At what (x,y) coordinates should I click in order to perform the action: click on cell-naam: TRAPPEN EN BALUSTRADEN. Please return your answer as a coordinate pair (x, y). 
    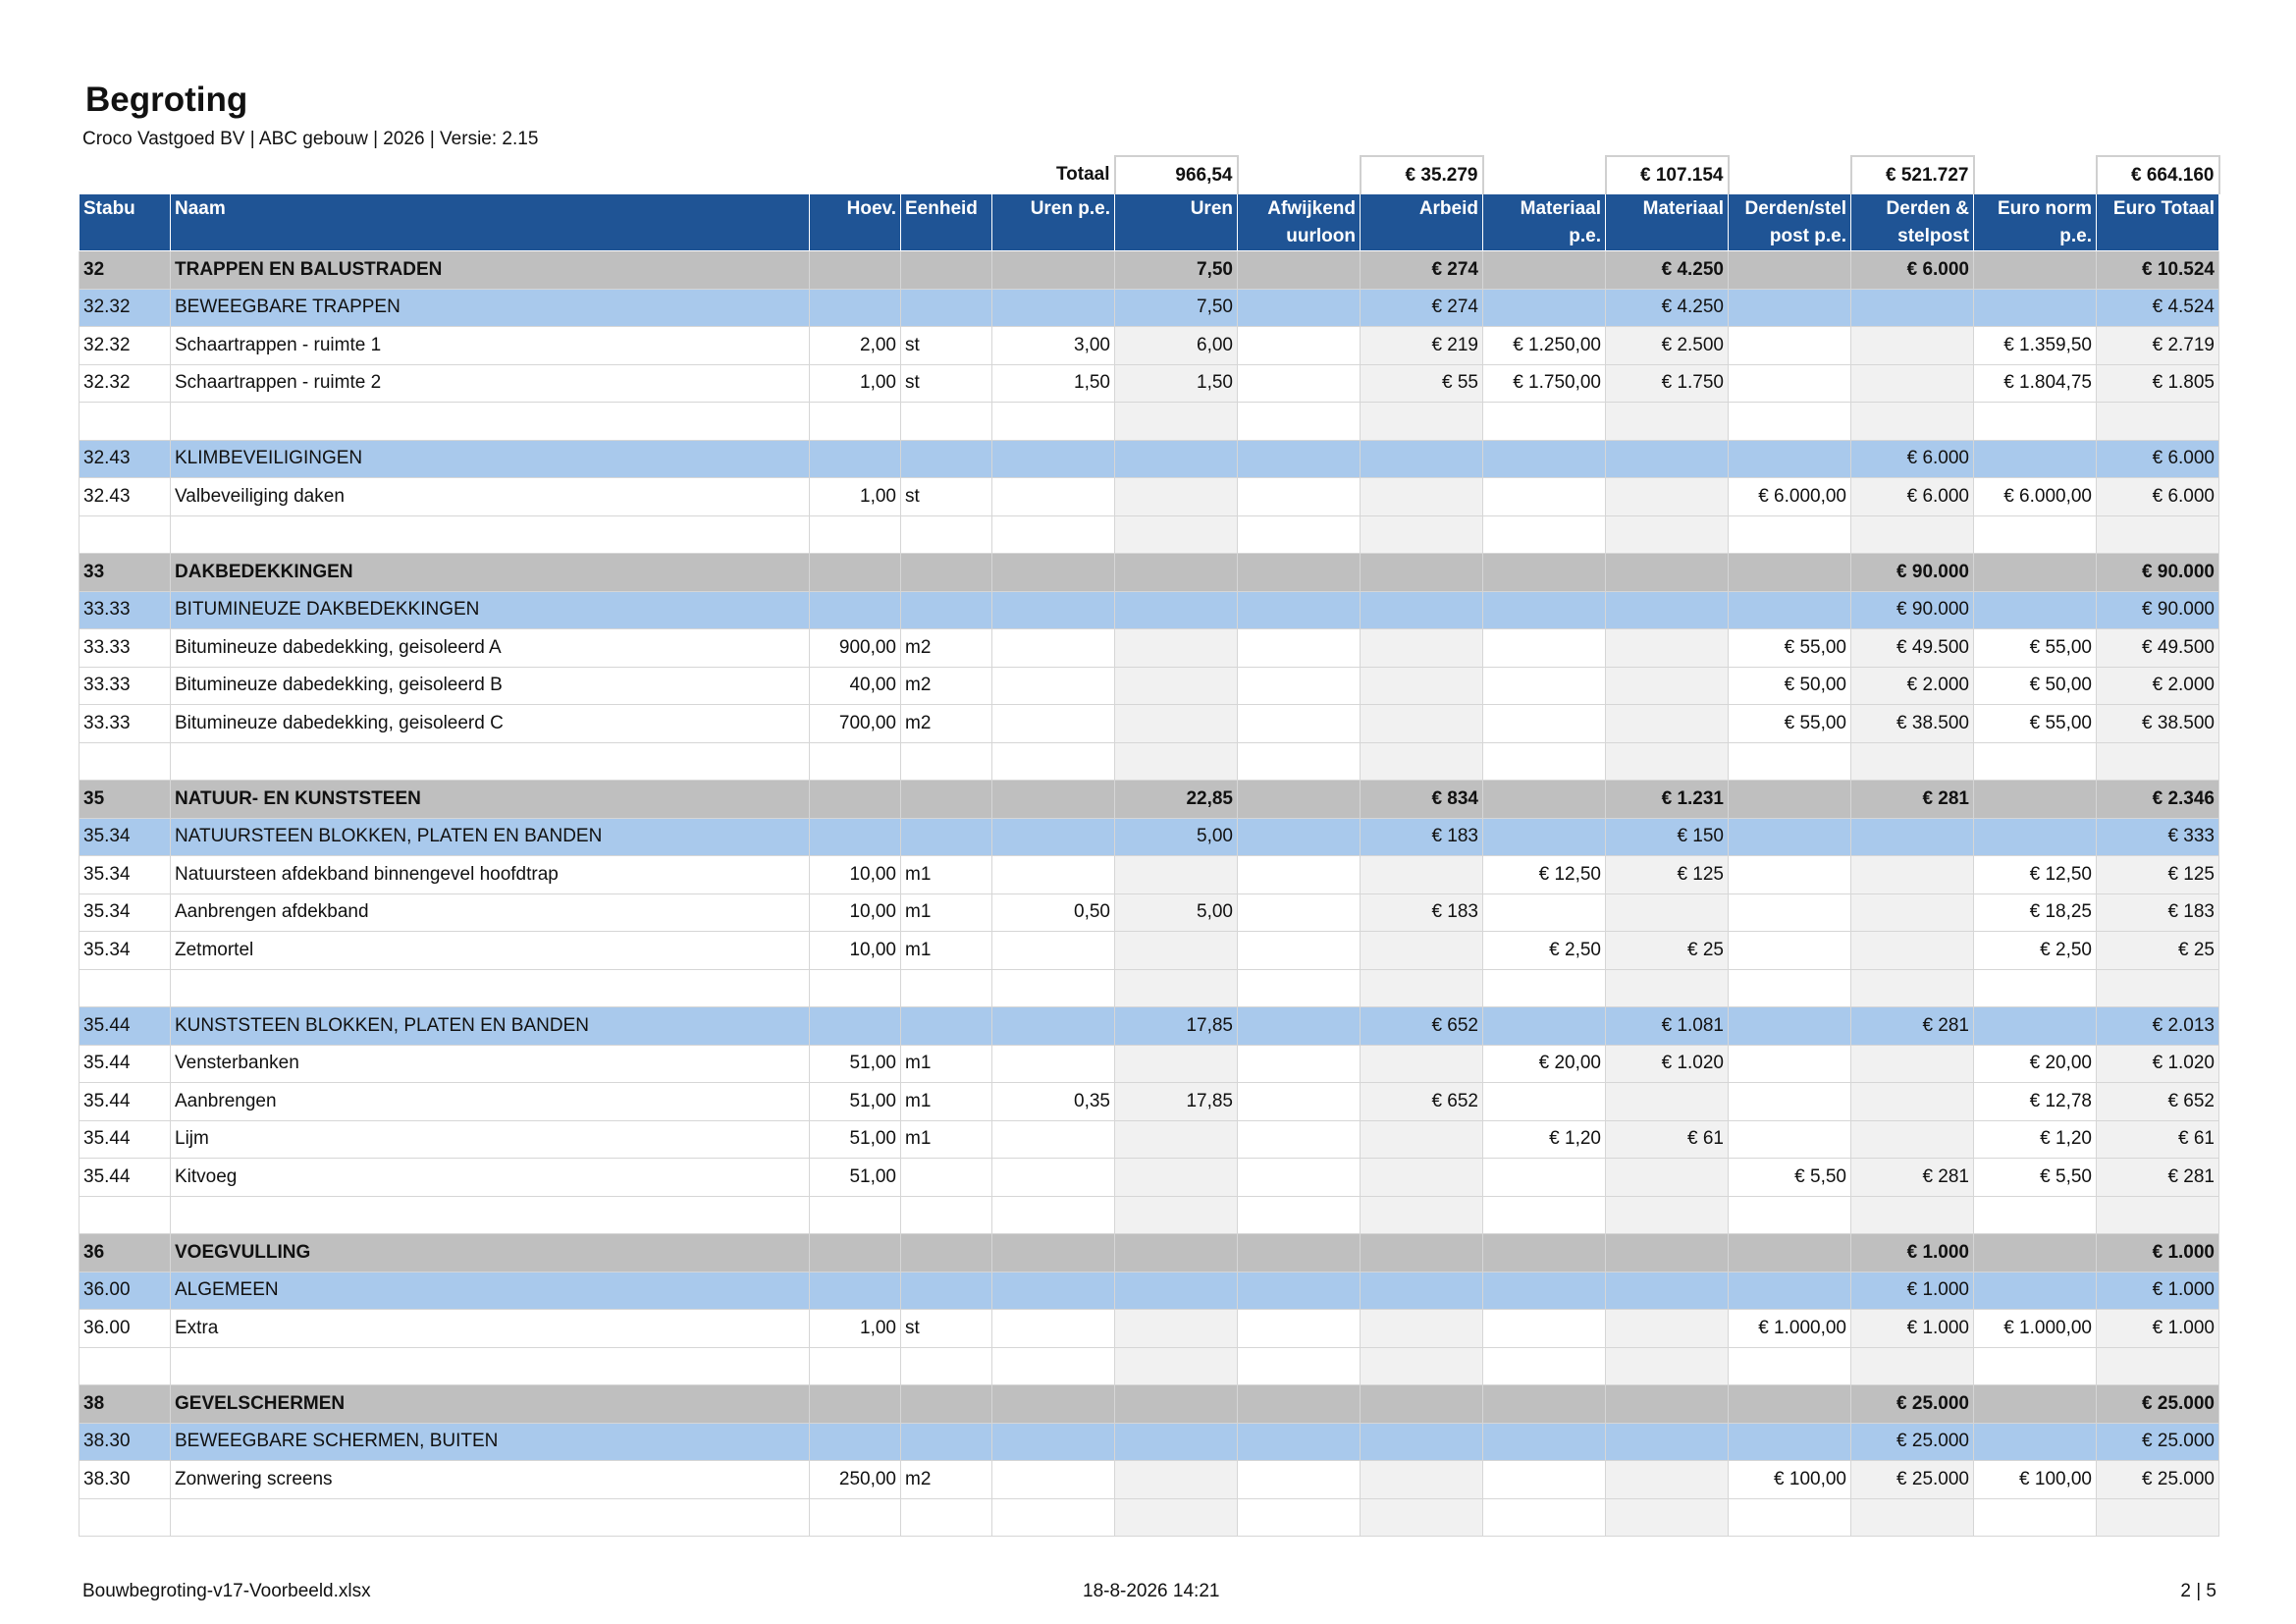
    Looking at the image, I should click on (490, 270).